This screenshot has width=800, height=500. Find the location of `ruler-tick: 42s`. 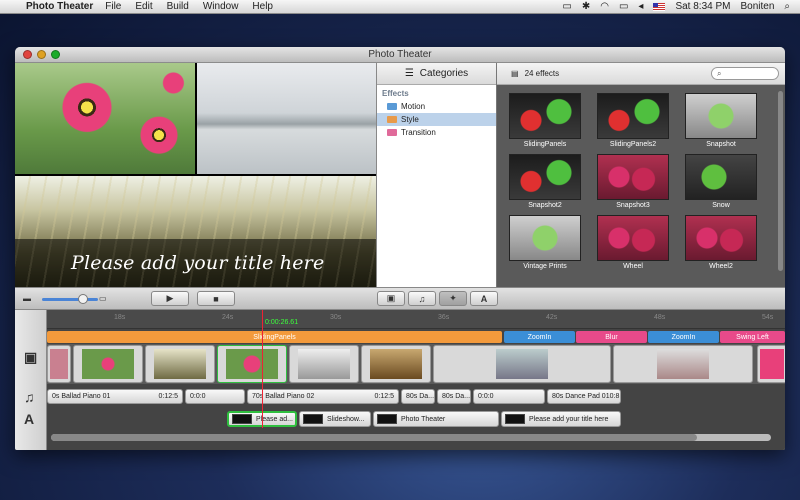

ruler-tick: 42s is located at coordinates (552, 317).